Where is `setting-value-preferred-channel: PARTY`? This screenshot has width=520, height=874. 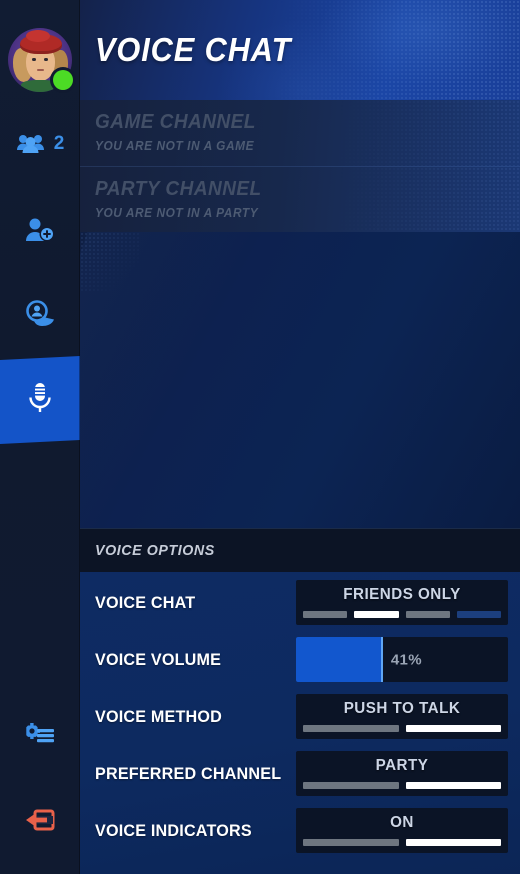 setting-value-preferred-channel: PARTY is located at coordinates (402, 765).